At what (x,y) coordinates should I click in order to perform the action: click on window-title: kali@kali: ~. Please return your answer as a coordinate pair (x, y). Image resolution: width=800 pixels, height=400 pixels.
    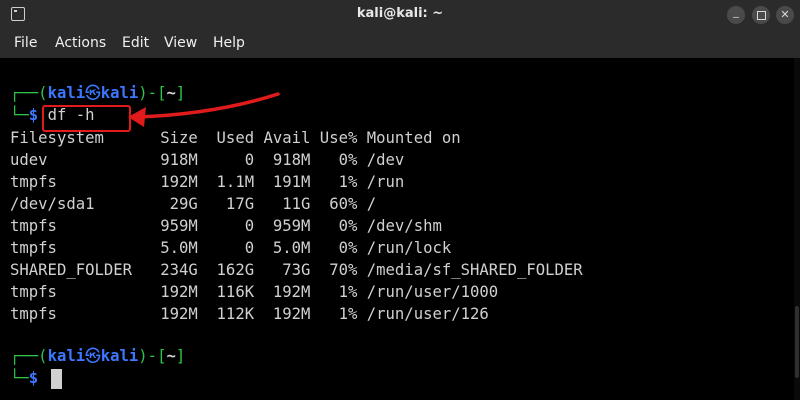
    Looking at the image, I should click on (400, 13).